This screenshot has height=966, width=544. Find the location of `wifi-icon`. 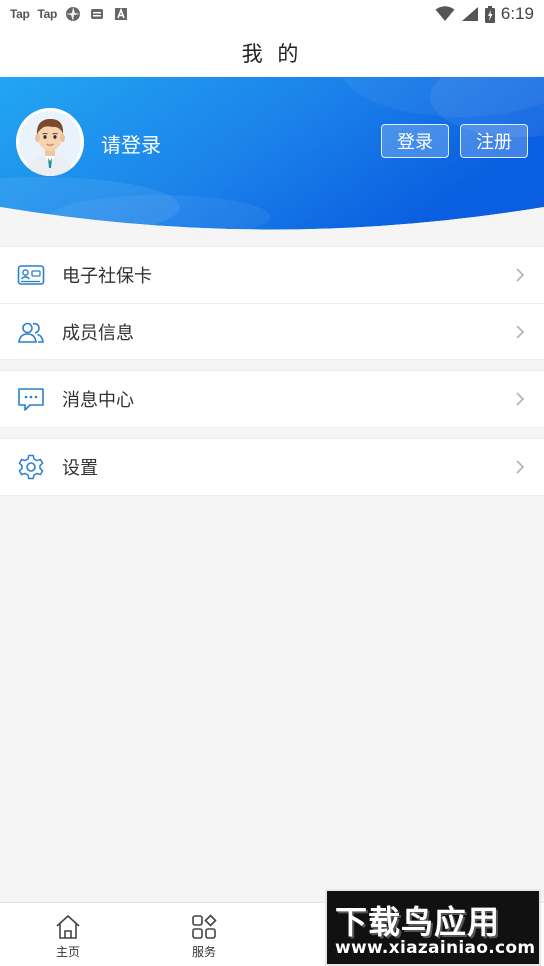

wifi-icon is located at coordinates (445, 13).